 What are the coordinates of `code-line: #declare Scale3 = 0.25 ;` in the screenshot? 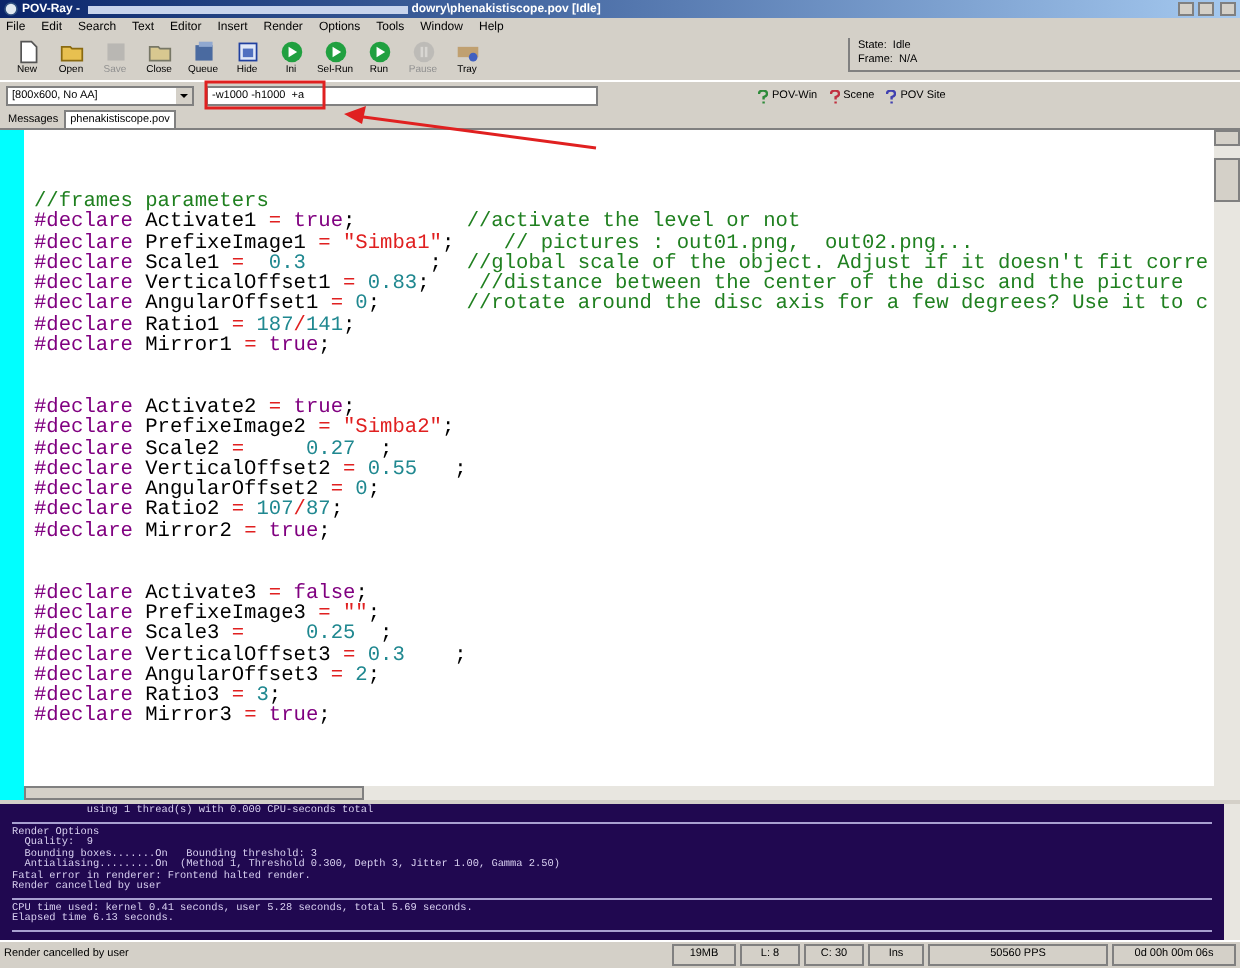 It's located at (213, 634).